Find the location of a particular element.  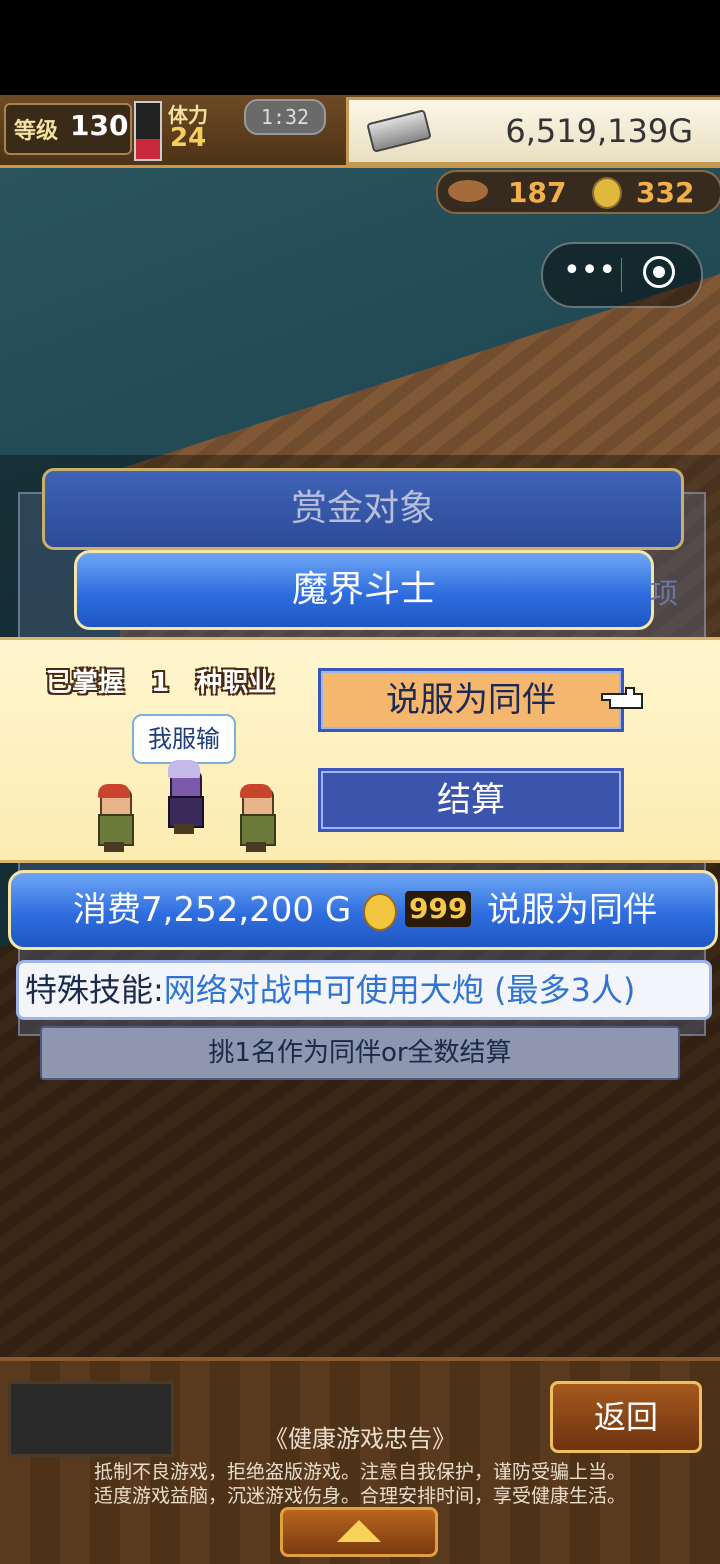

recruit-button: 说服为同伴 is located at coordinates (471, 700).